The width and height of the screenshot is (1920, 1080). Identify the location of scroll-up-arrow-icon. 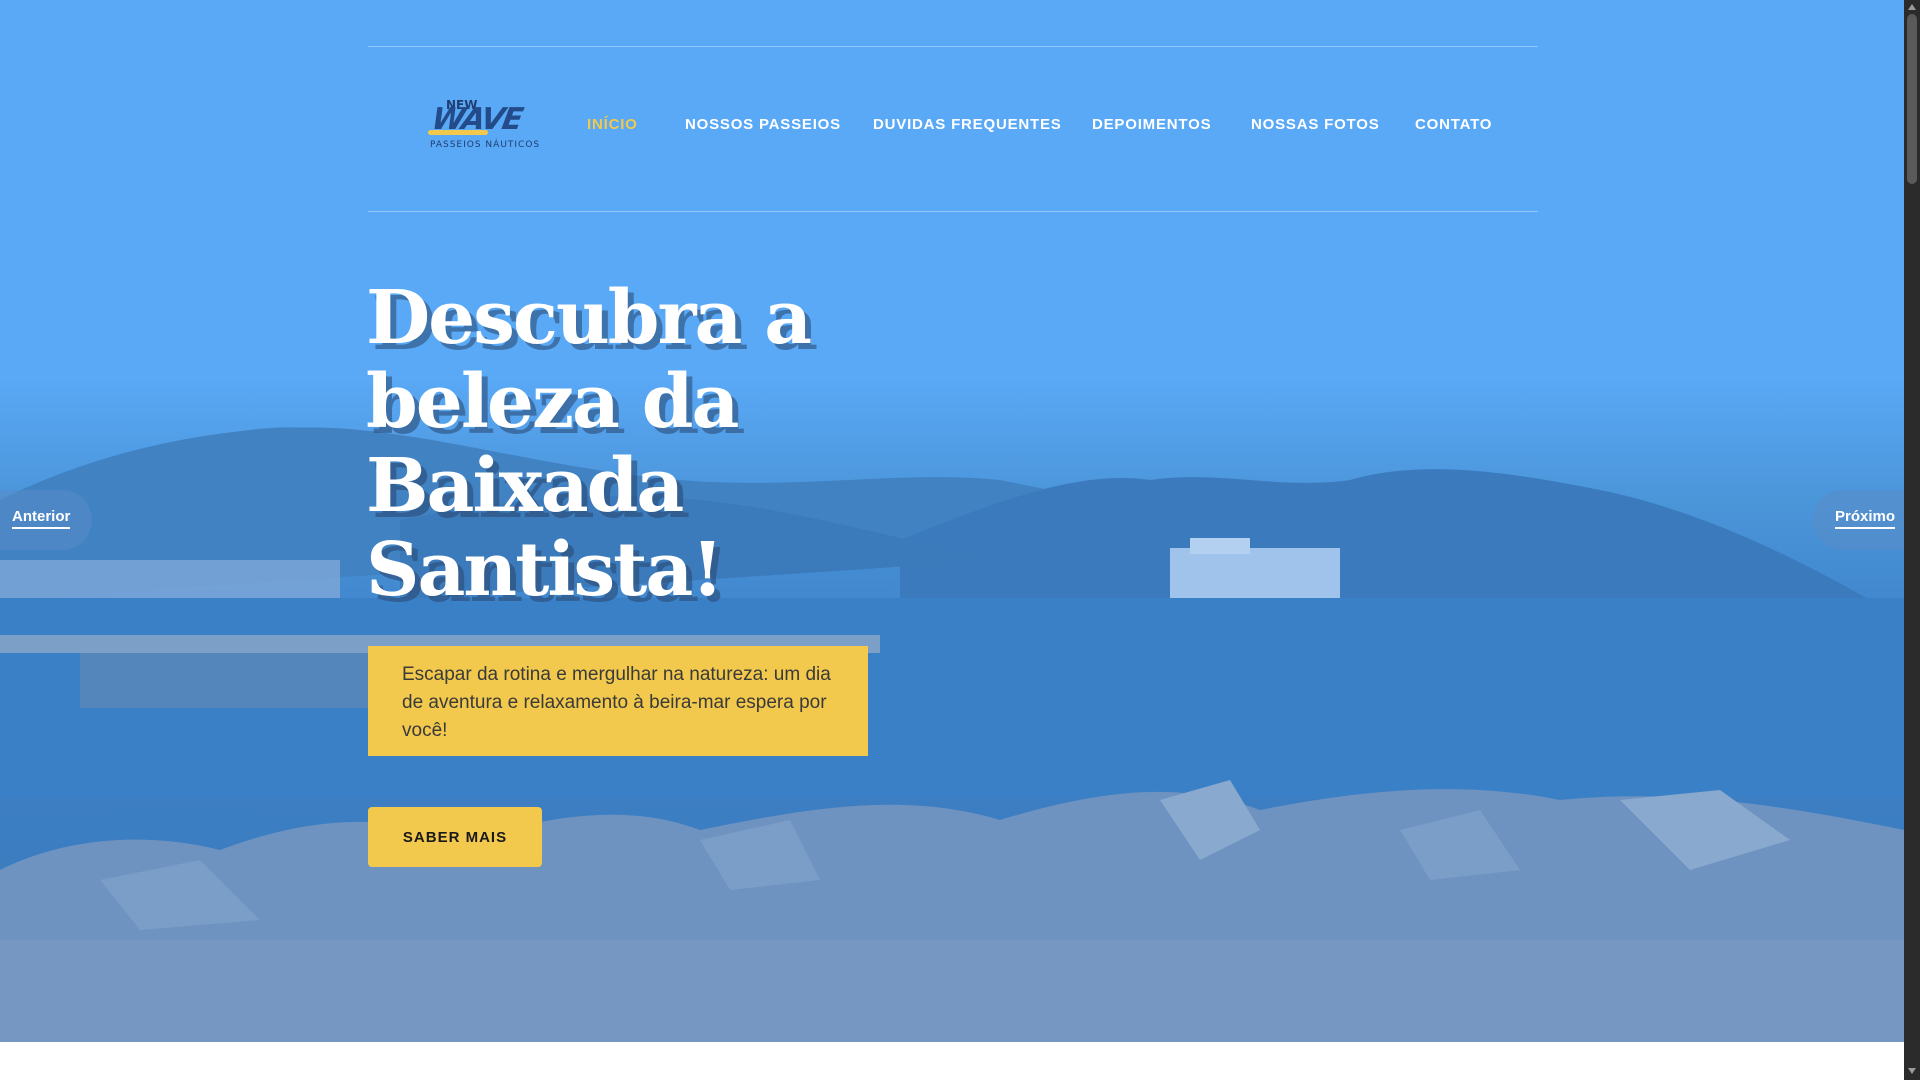
(1912, 7).